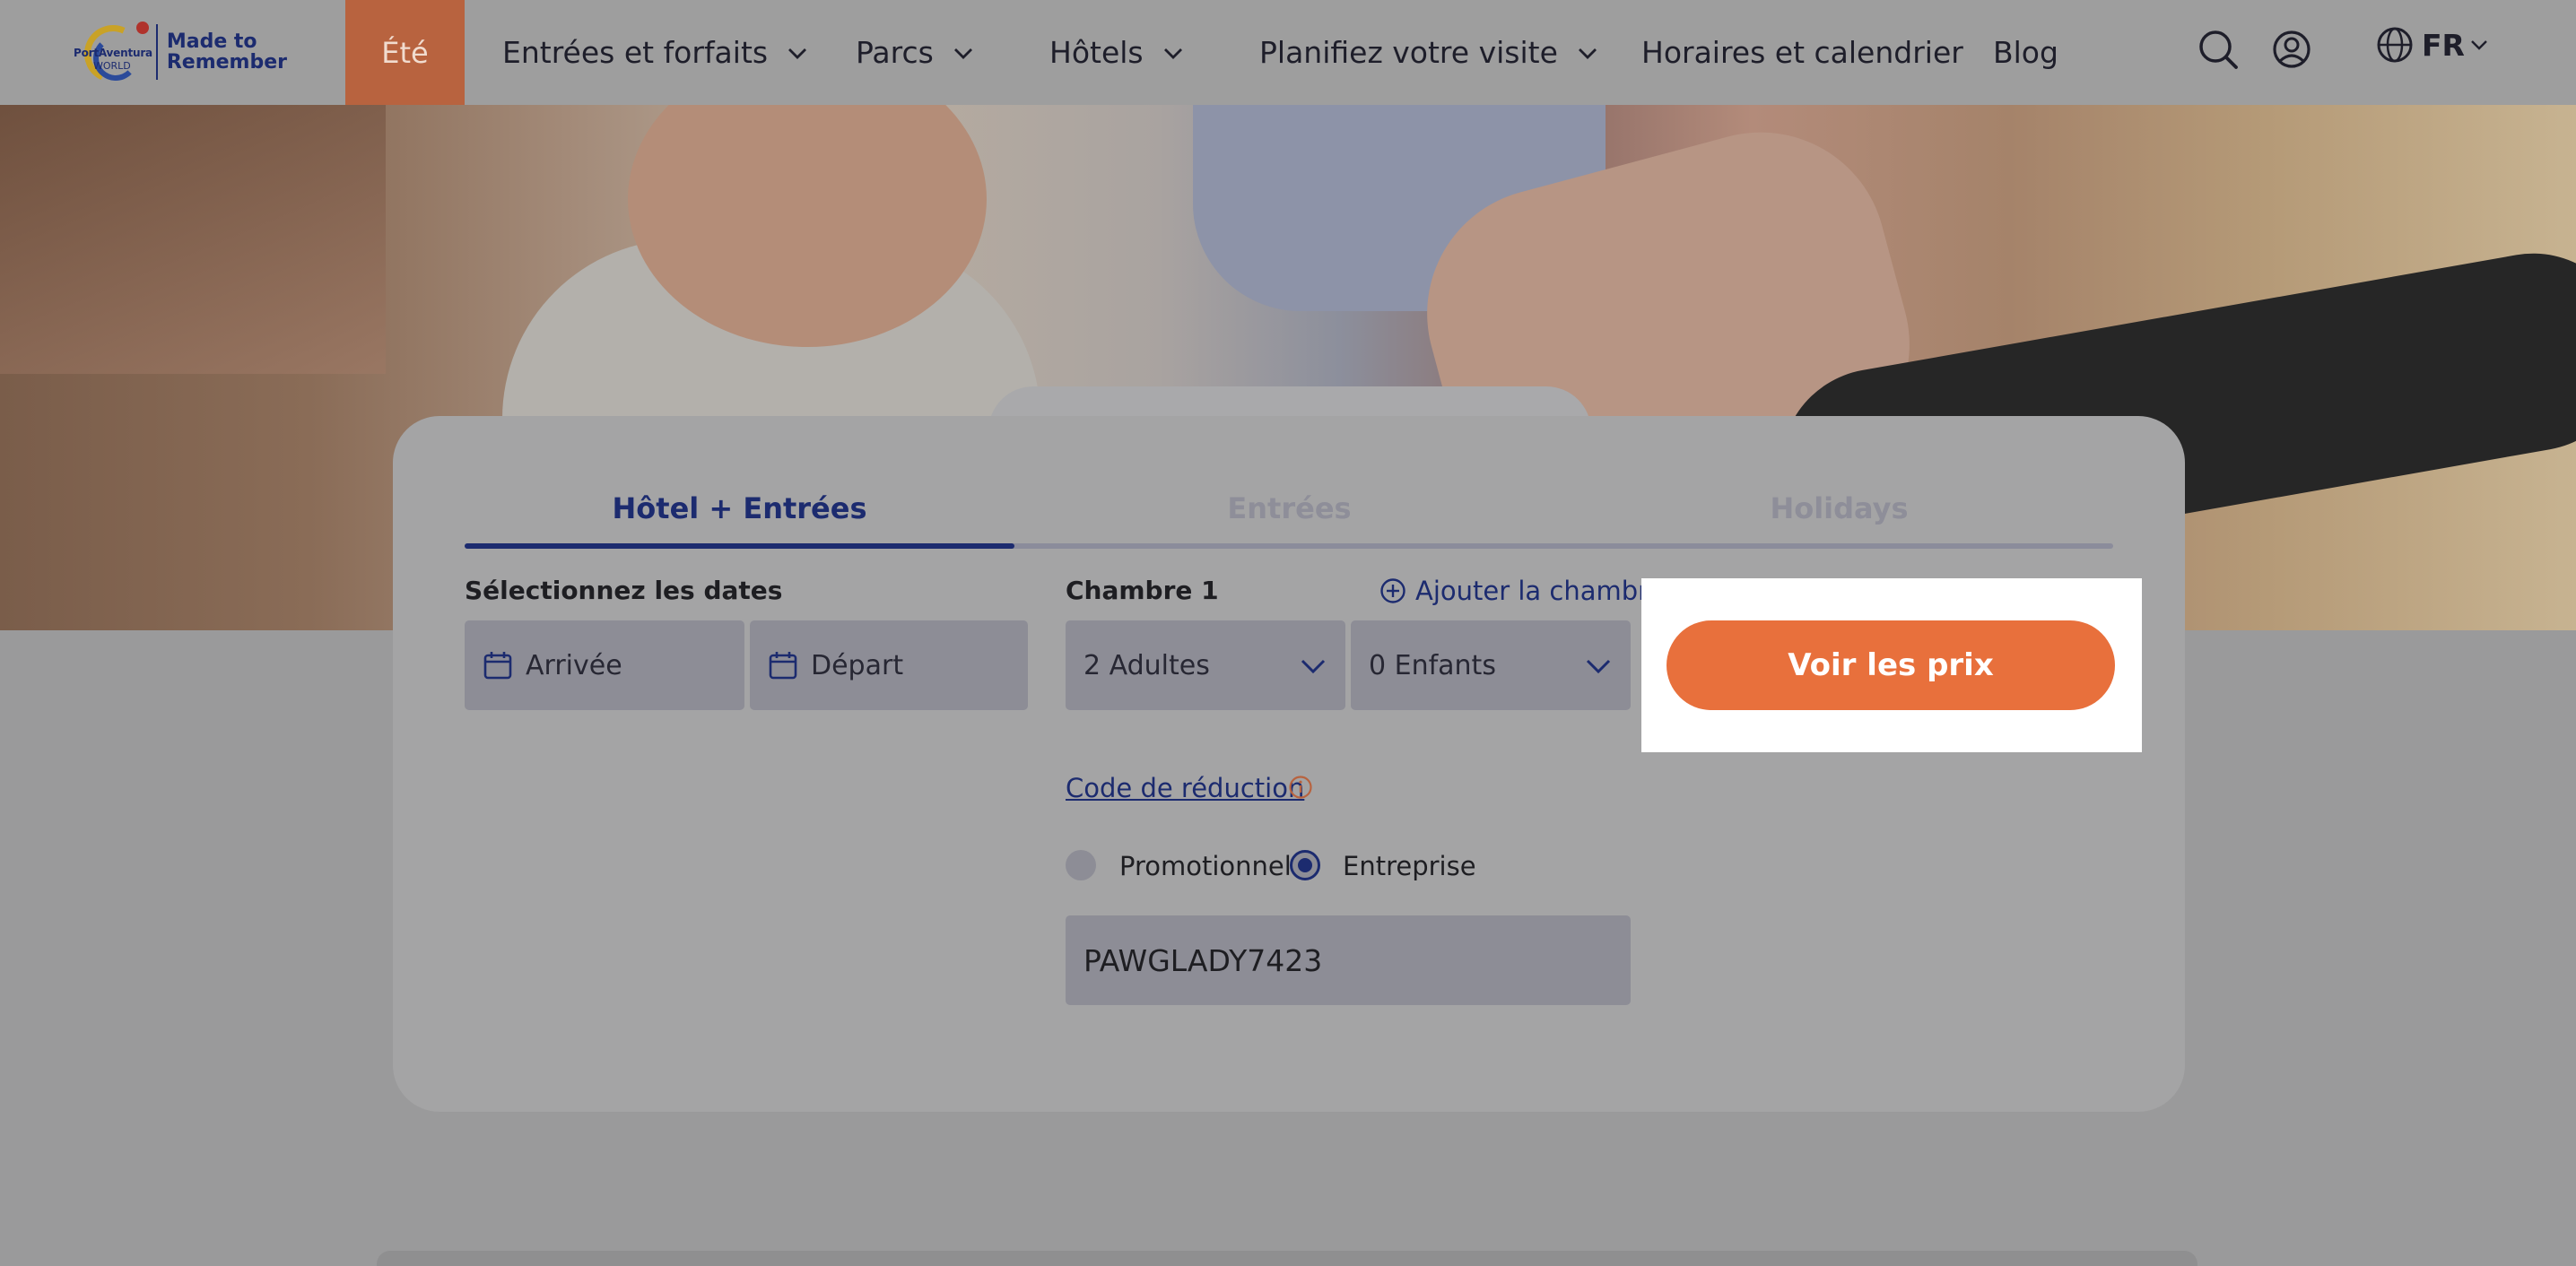 The image size is (2576, 1266). What do you see at coordinates (1839, 509) in the screenshot?
I see `tab-holidays: Holidays` at bounding box center [1839, 509].